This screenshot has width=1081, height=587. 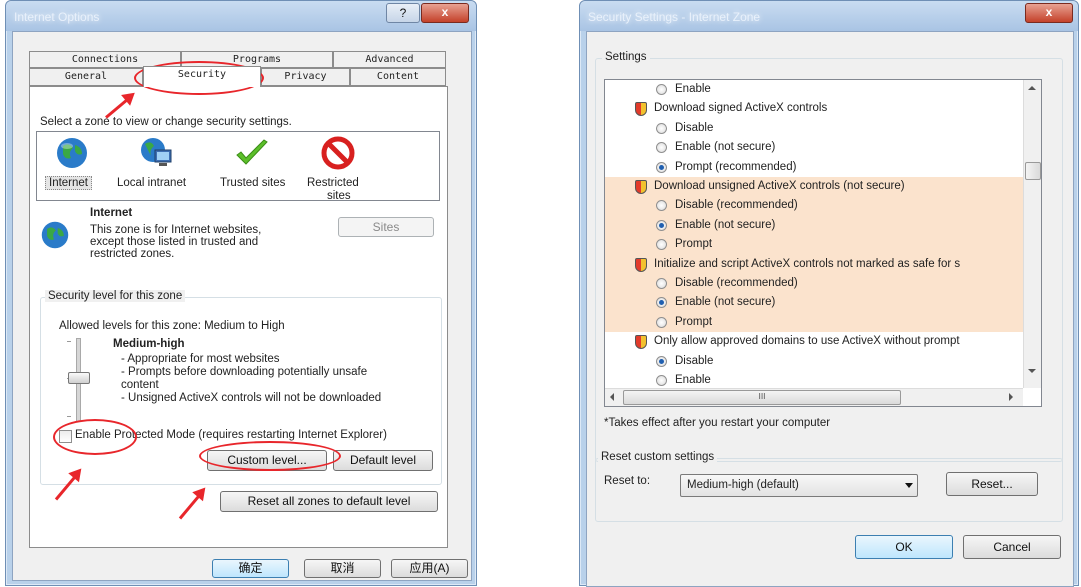 I want to click on setting-category: Download signed ActiveX controls, so click(x=814, y=108).